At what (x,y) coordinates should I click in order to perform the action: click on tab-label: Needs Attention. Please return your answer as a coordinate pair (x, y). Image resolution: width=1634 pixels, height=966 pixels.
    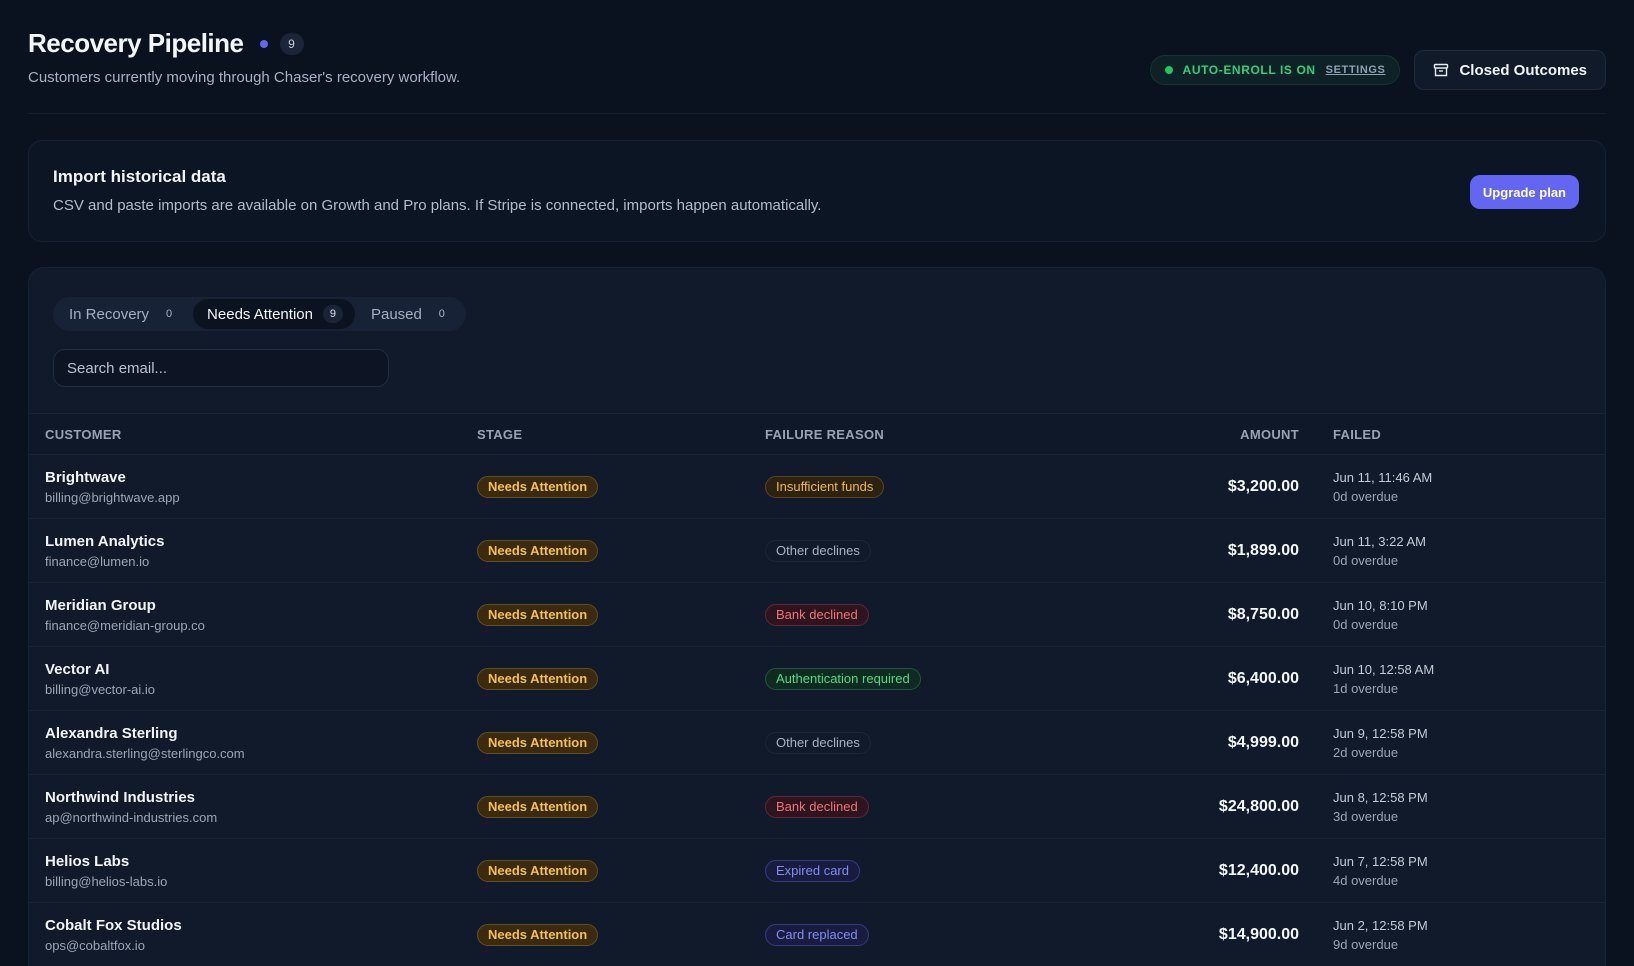
    Looking at the image, I should click on (260, 314).